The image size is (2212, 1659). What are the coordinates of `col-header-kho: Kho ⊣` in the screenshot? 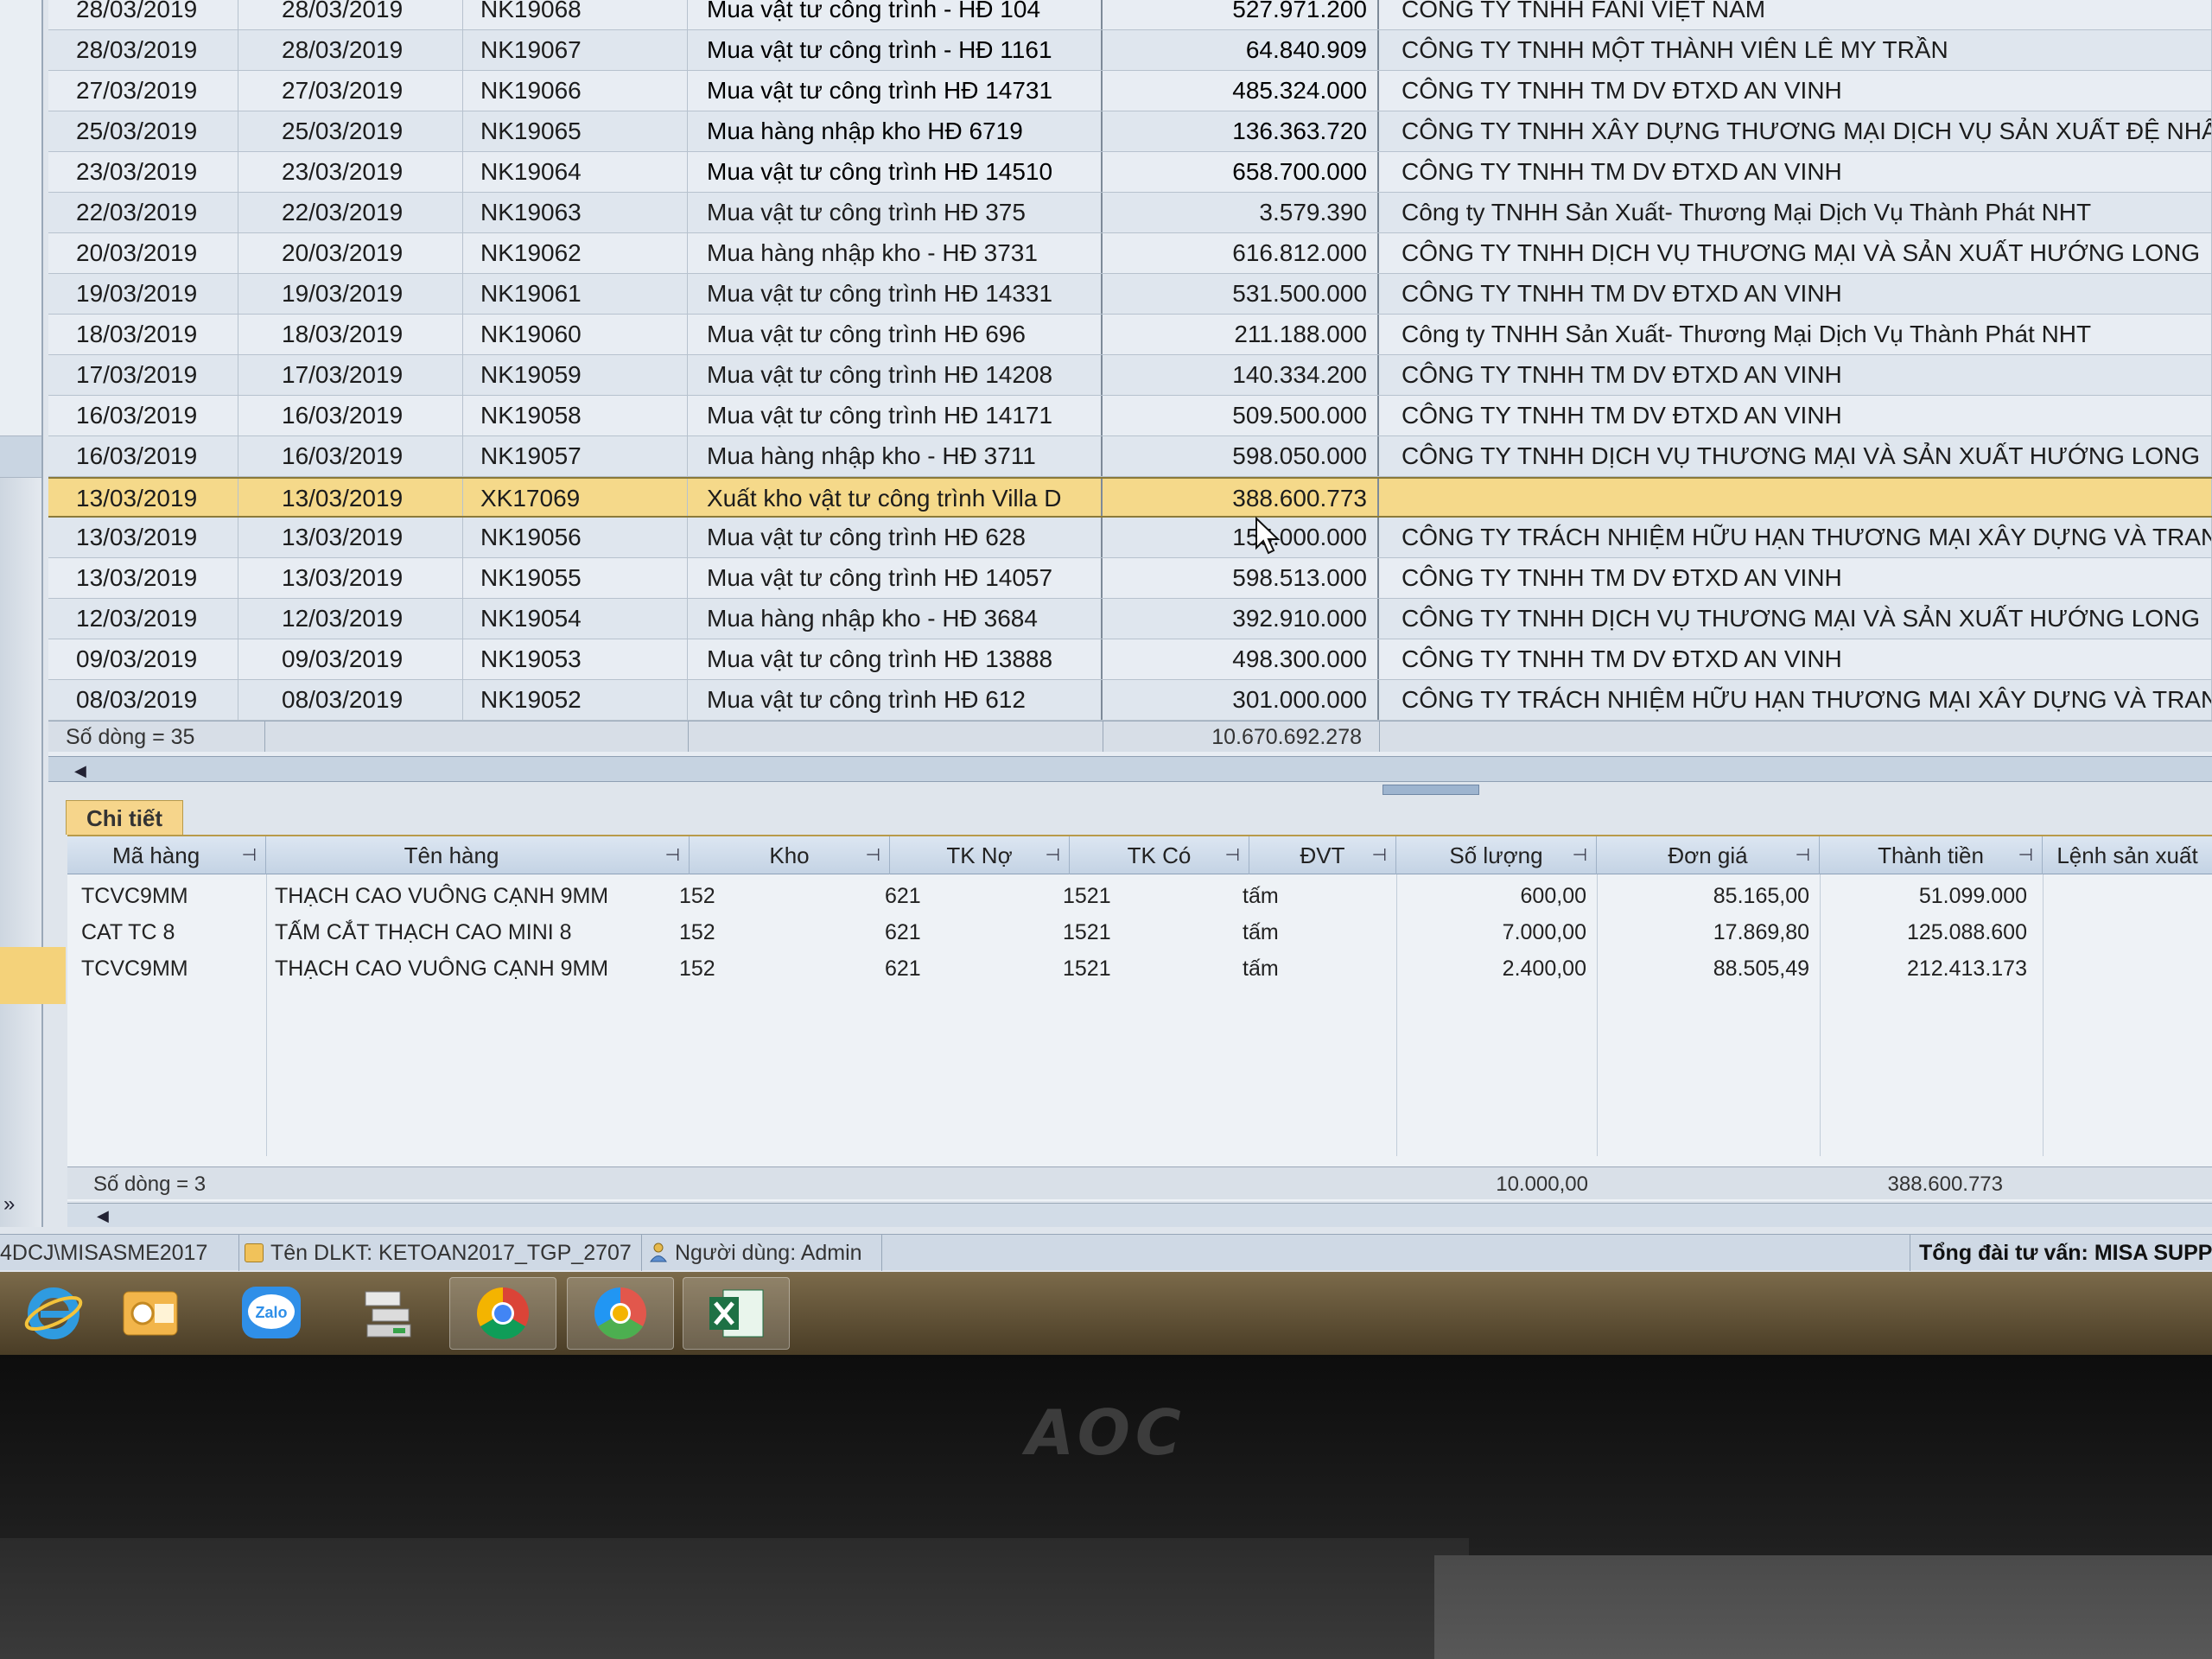 It's located at (790, 855).